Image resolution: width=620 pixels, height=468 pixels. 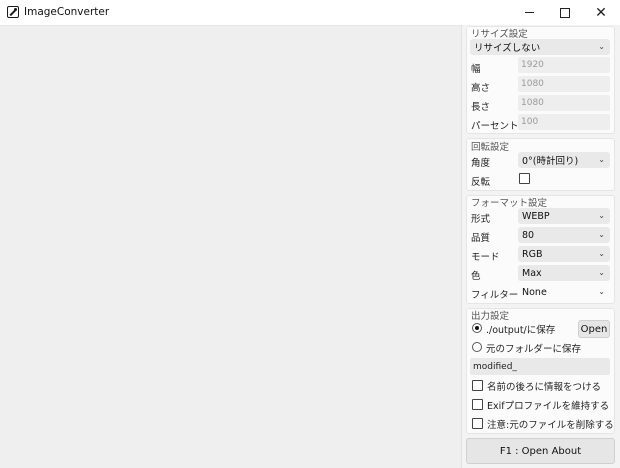 I want to click on filter-label: フィルター, so click(x=495, y=295).